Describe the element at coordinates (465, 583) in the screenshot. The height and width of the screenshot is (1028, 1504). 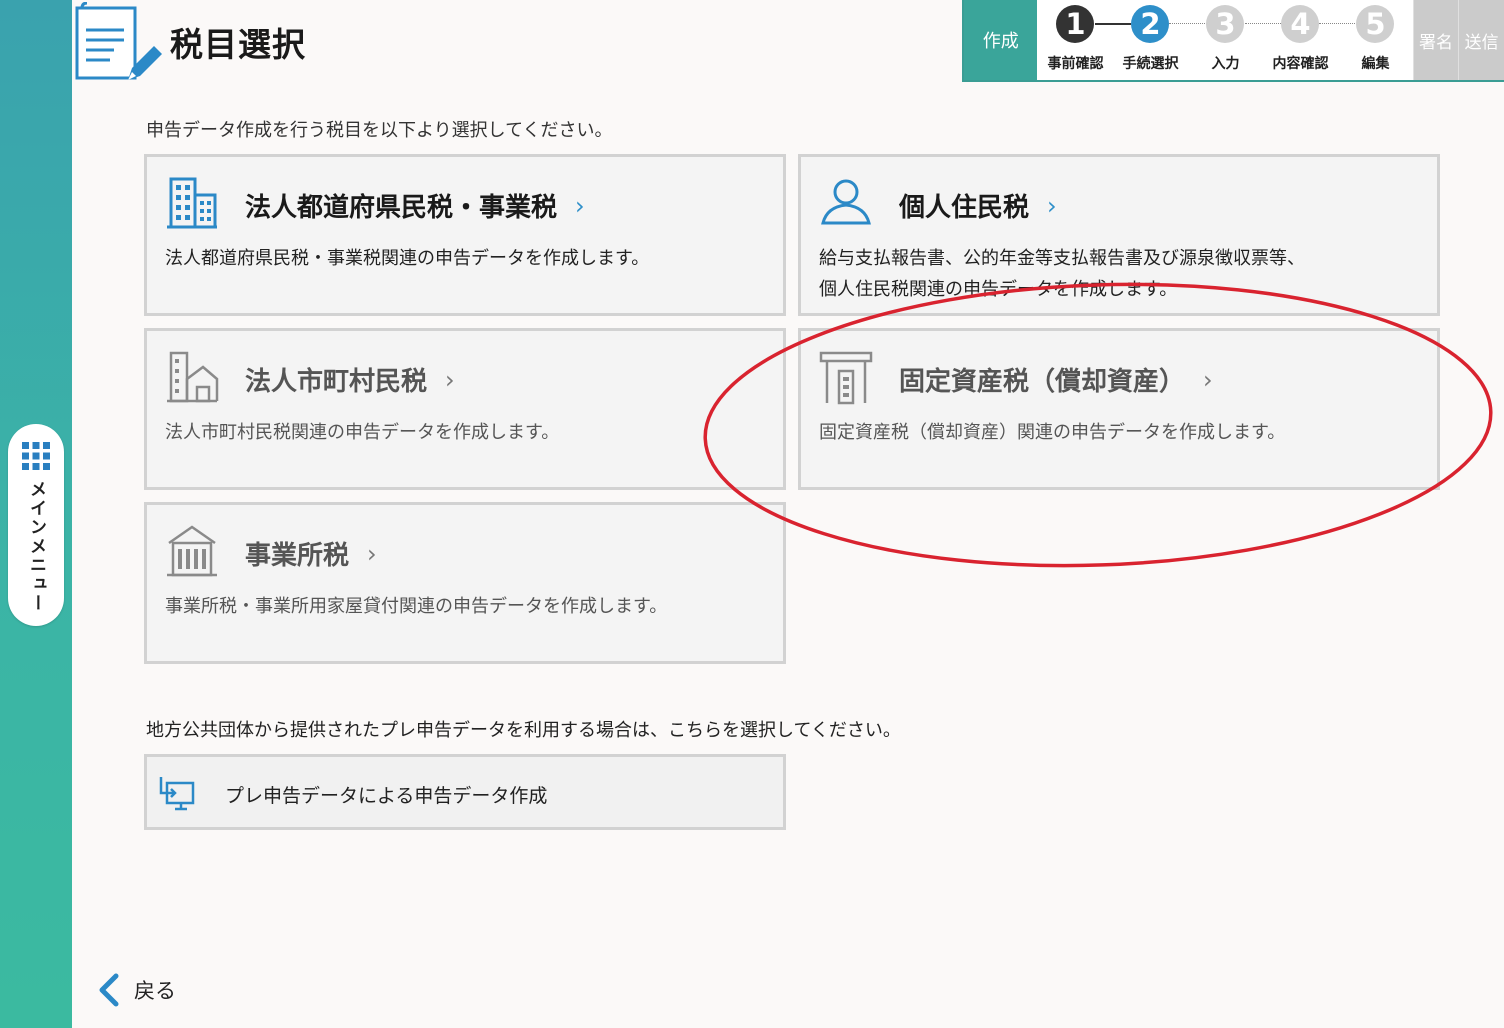
I see `card-business-office-tax: 事業所税 › 事業所税・事業所用家屋貸付関連の申告データを作成します。` at that location.